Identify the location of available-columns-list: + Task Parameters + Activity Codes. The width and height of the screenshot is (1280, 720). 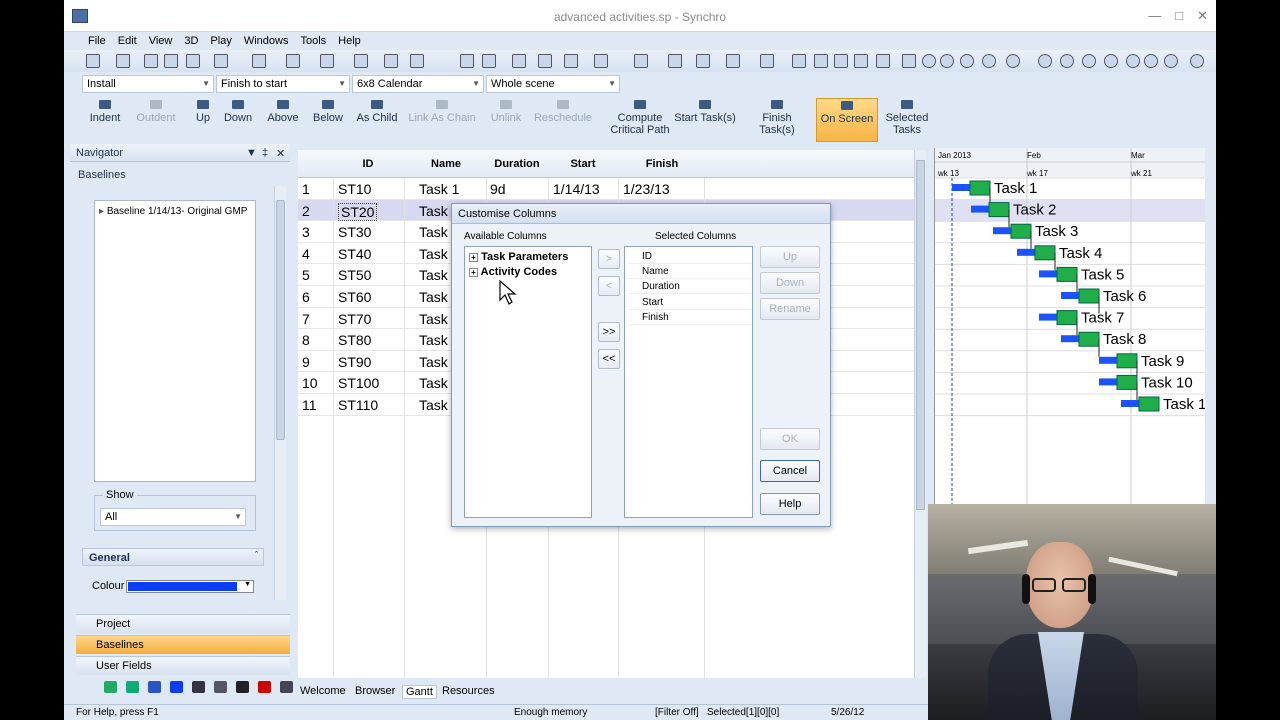
(528, 382).